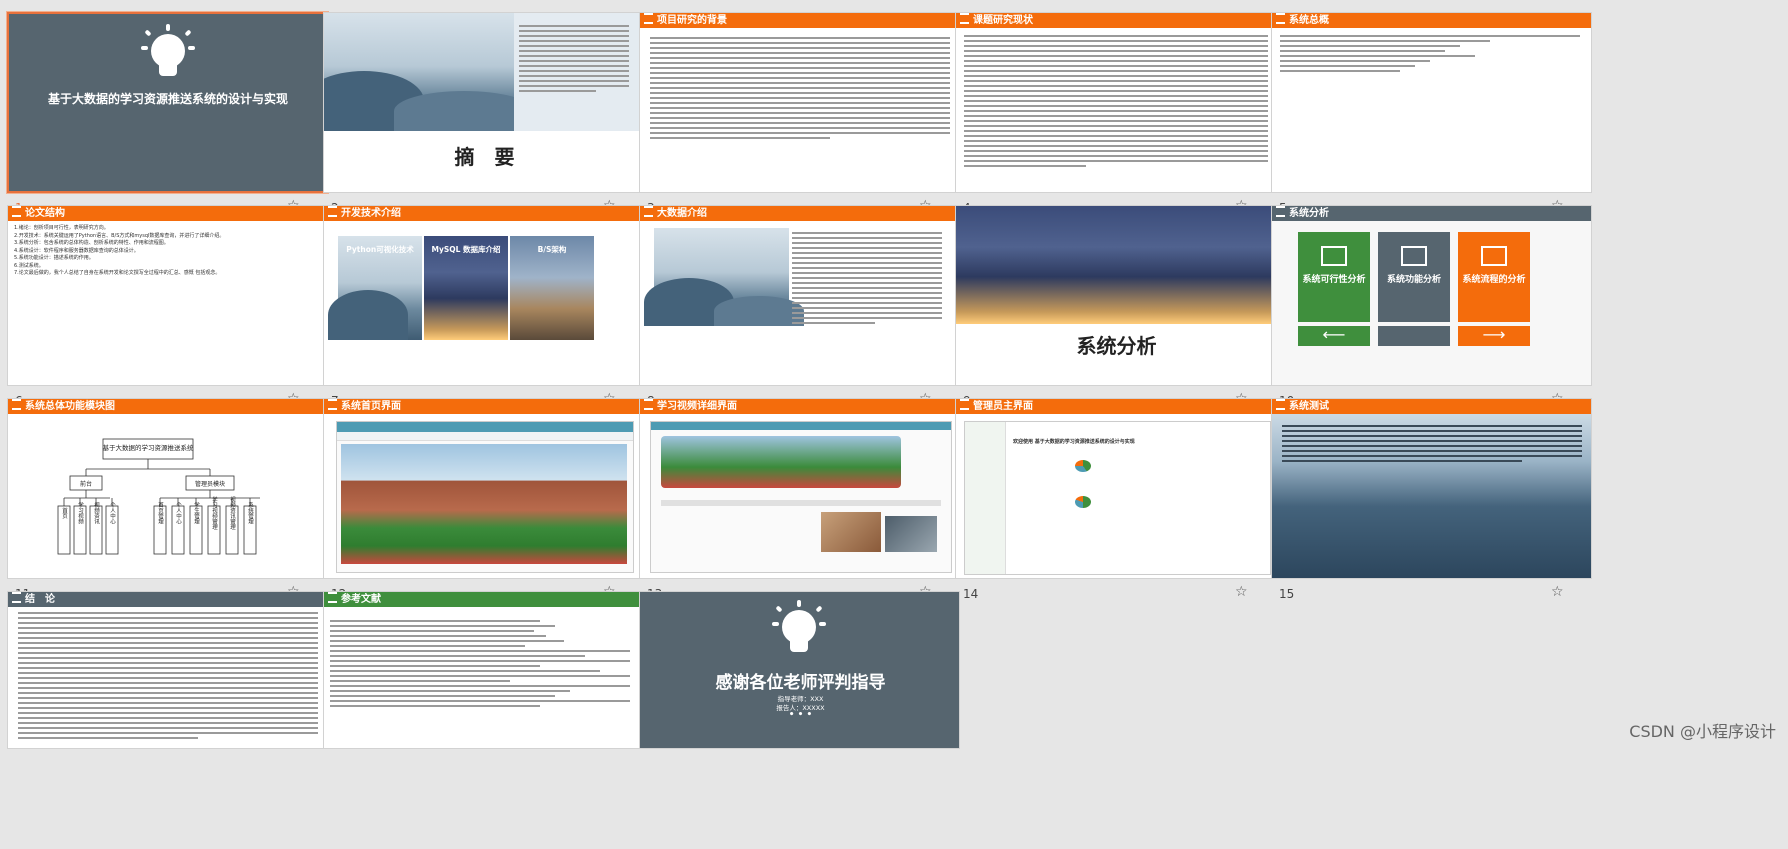 Image resolution: width=1788 pixels, height=849 pixels. I want to click on tech-card-bs: B/S架构, so click(552, 288).